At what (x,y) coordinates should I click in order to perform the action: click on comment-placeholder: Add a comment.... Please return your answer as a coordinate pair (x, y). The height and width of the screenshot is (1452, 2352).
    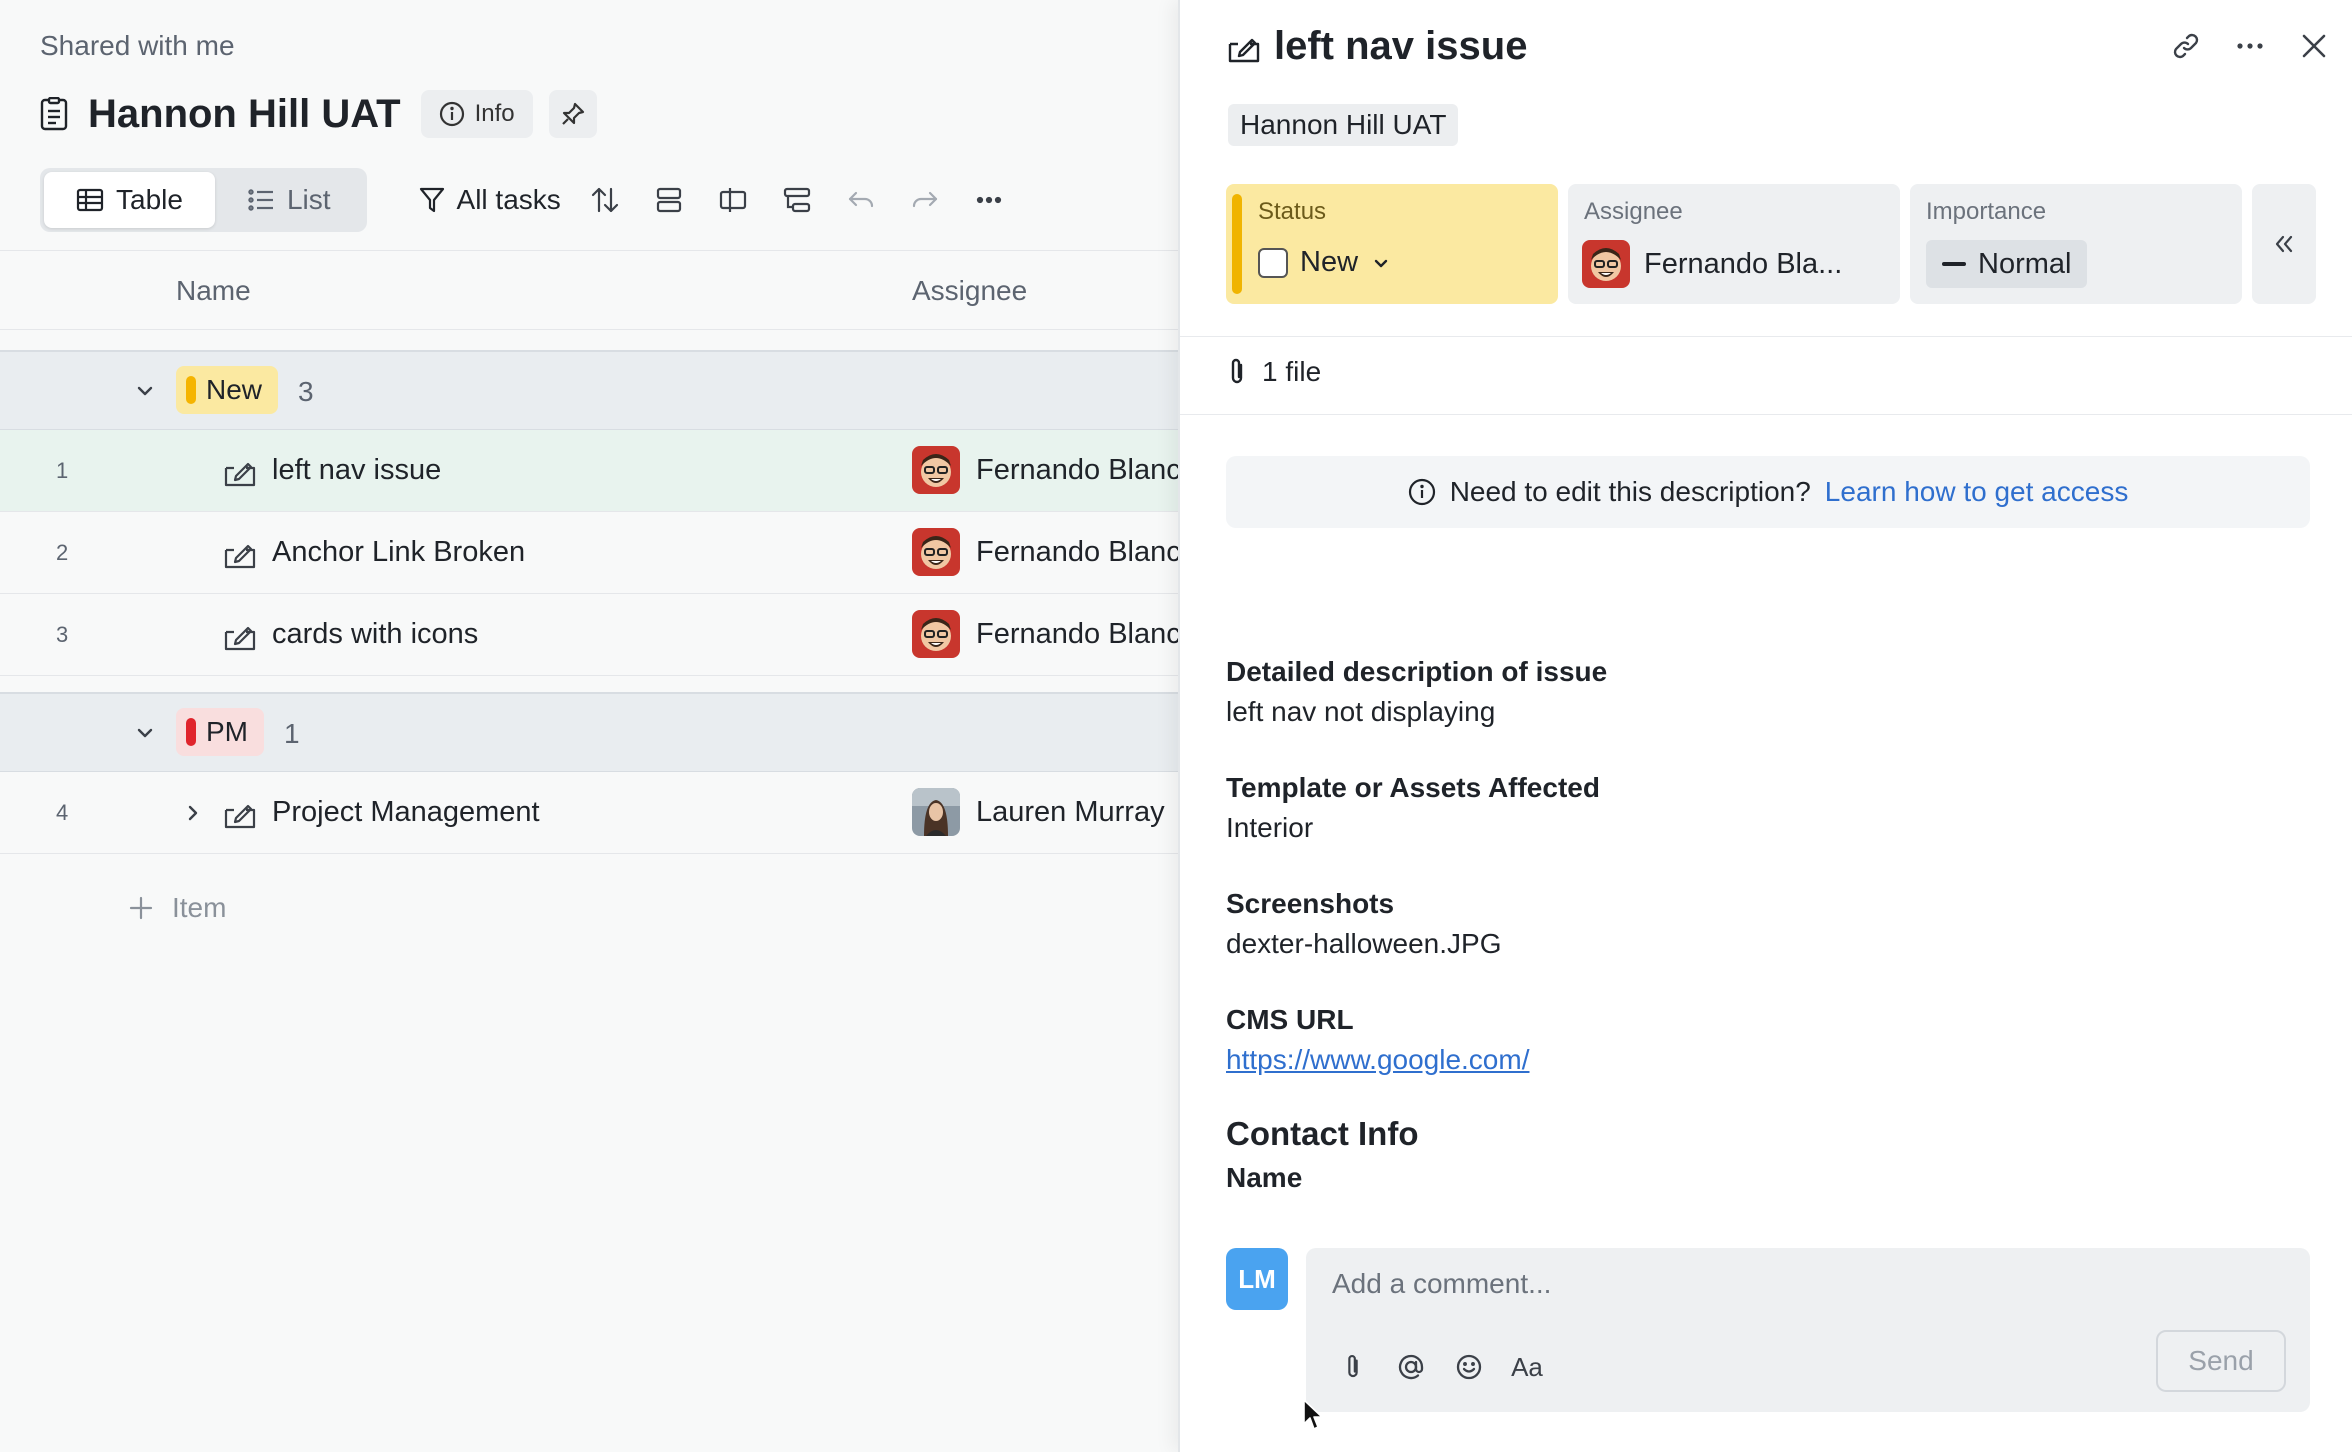
    Looking at the image, I should click on (1442, 1283).